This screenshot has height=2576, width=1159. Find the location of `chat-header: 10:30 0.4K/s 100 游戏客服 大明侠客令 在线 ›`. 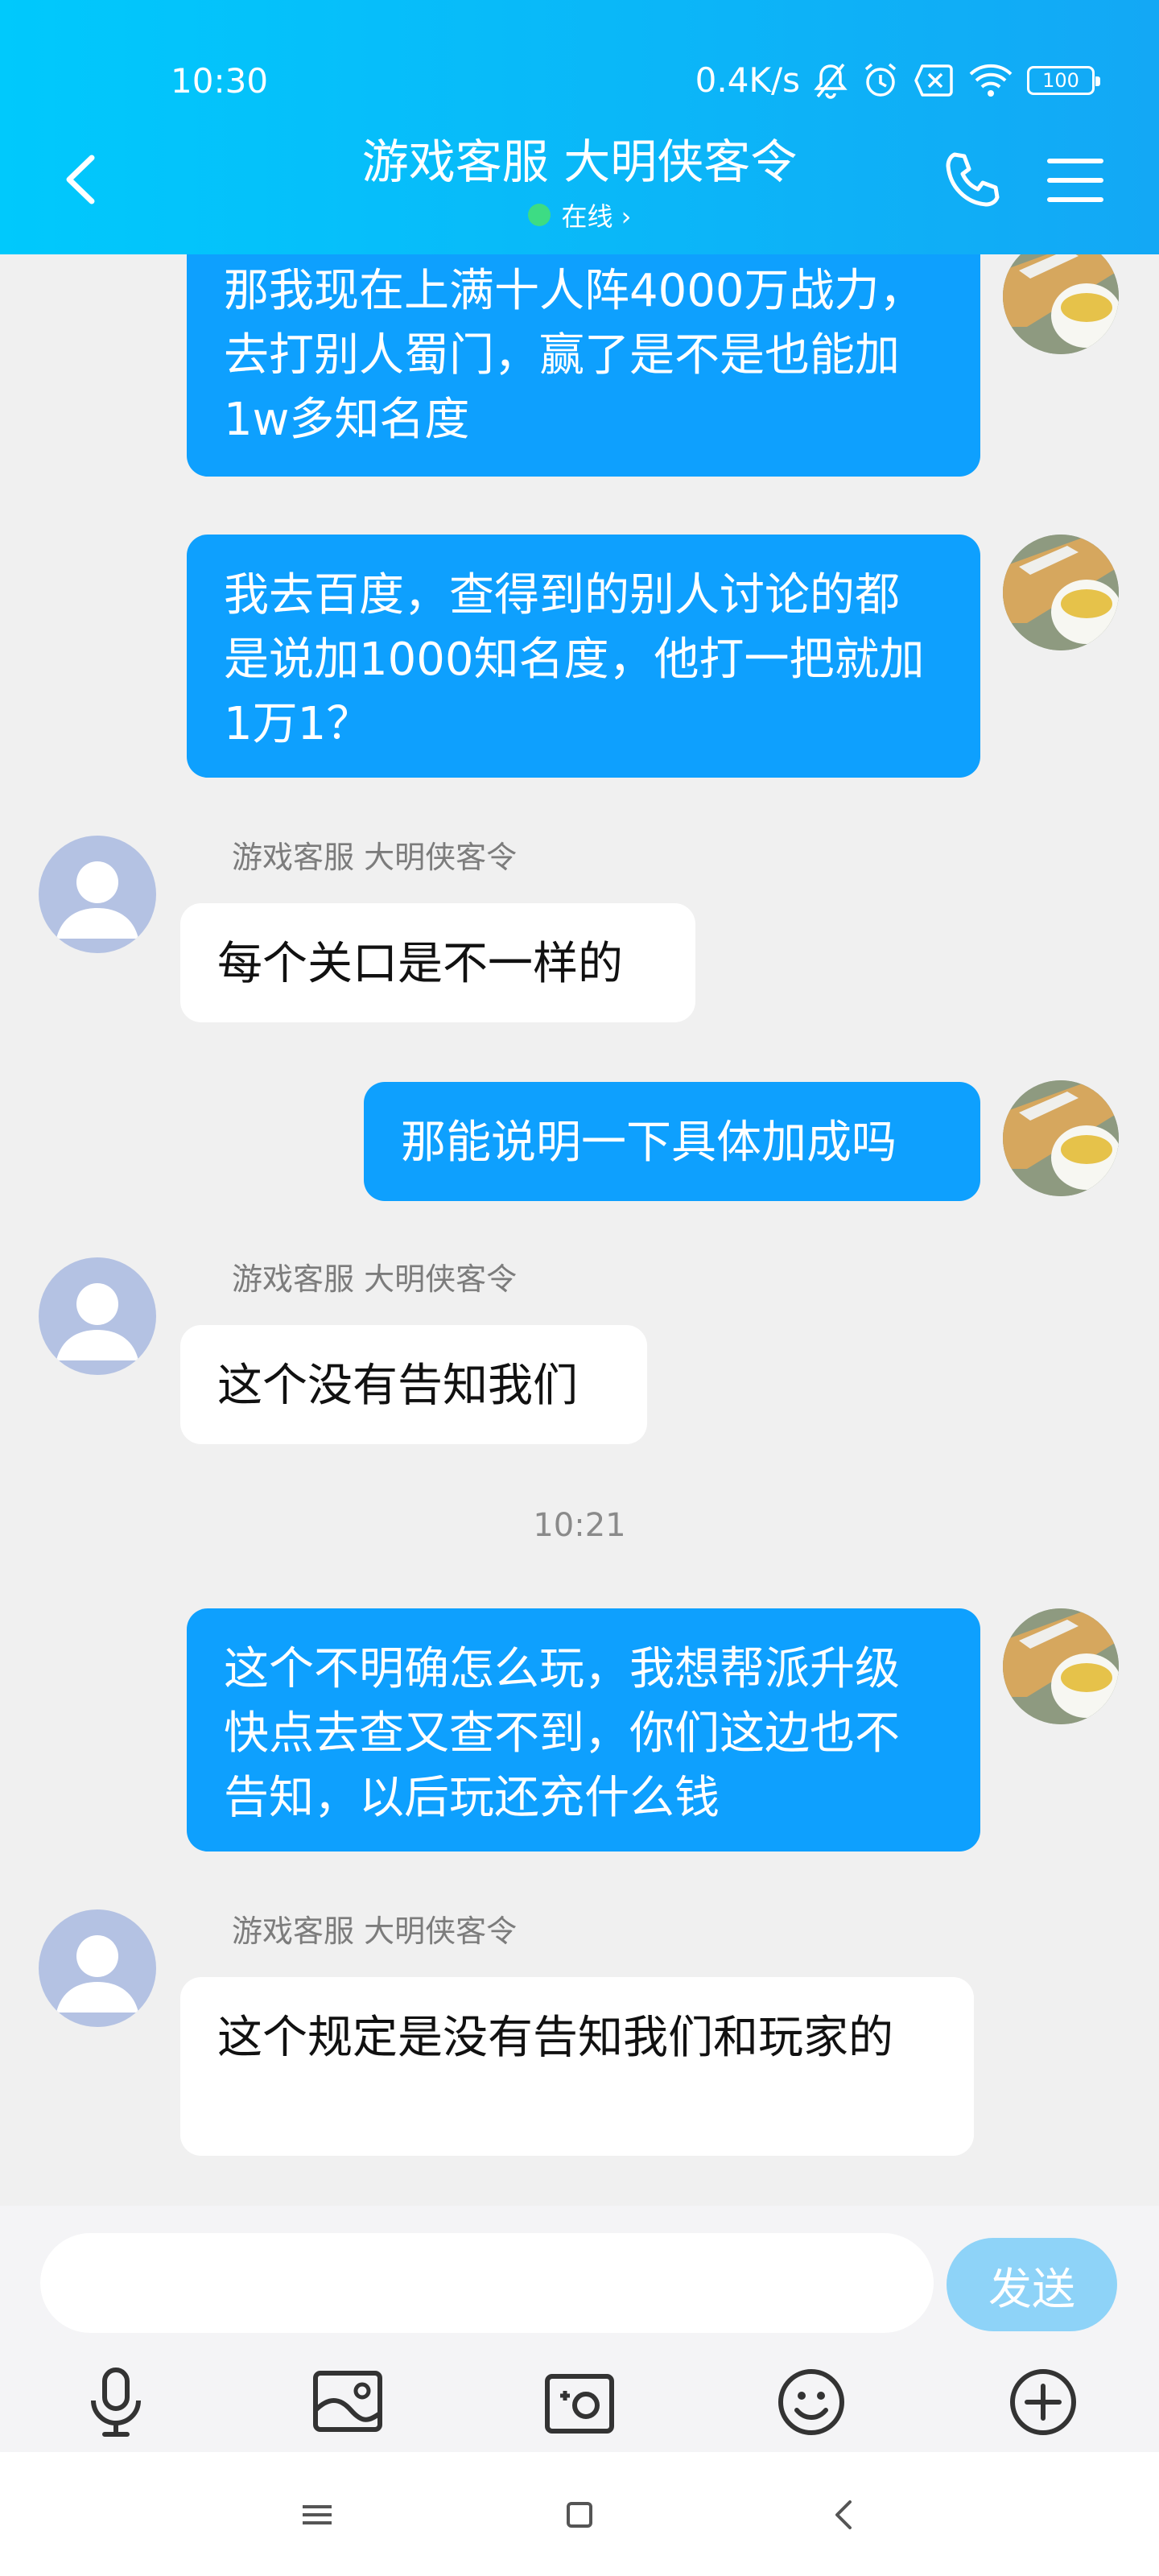

chat-header: 10:30 0.4K/s 100 游戏客服 大明侠客令 在线 › is located at coordinates (579, 127).